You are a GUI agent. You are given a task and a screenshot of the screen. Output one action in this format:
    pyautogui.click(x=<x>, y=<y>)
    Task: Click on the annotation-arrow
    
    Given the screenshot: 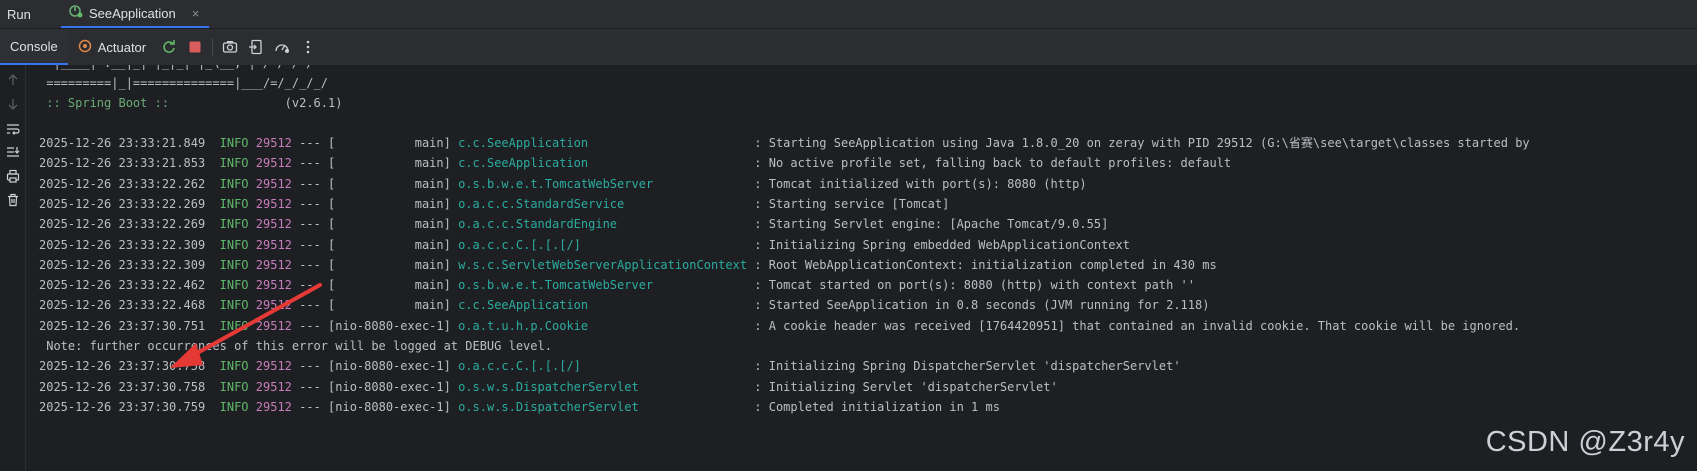 What is the action you would take?
    pyautogui.click(x=246, y=325)
    